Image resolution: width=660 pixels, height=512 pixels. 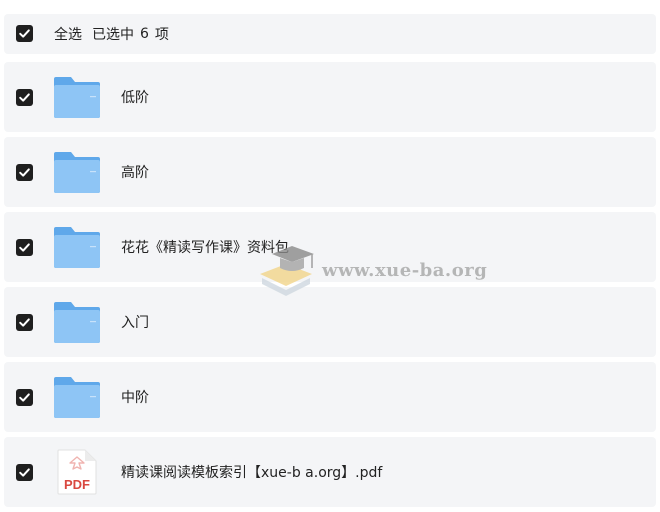 I want to click on select-all-checkbox, so click(x=24, y=33).